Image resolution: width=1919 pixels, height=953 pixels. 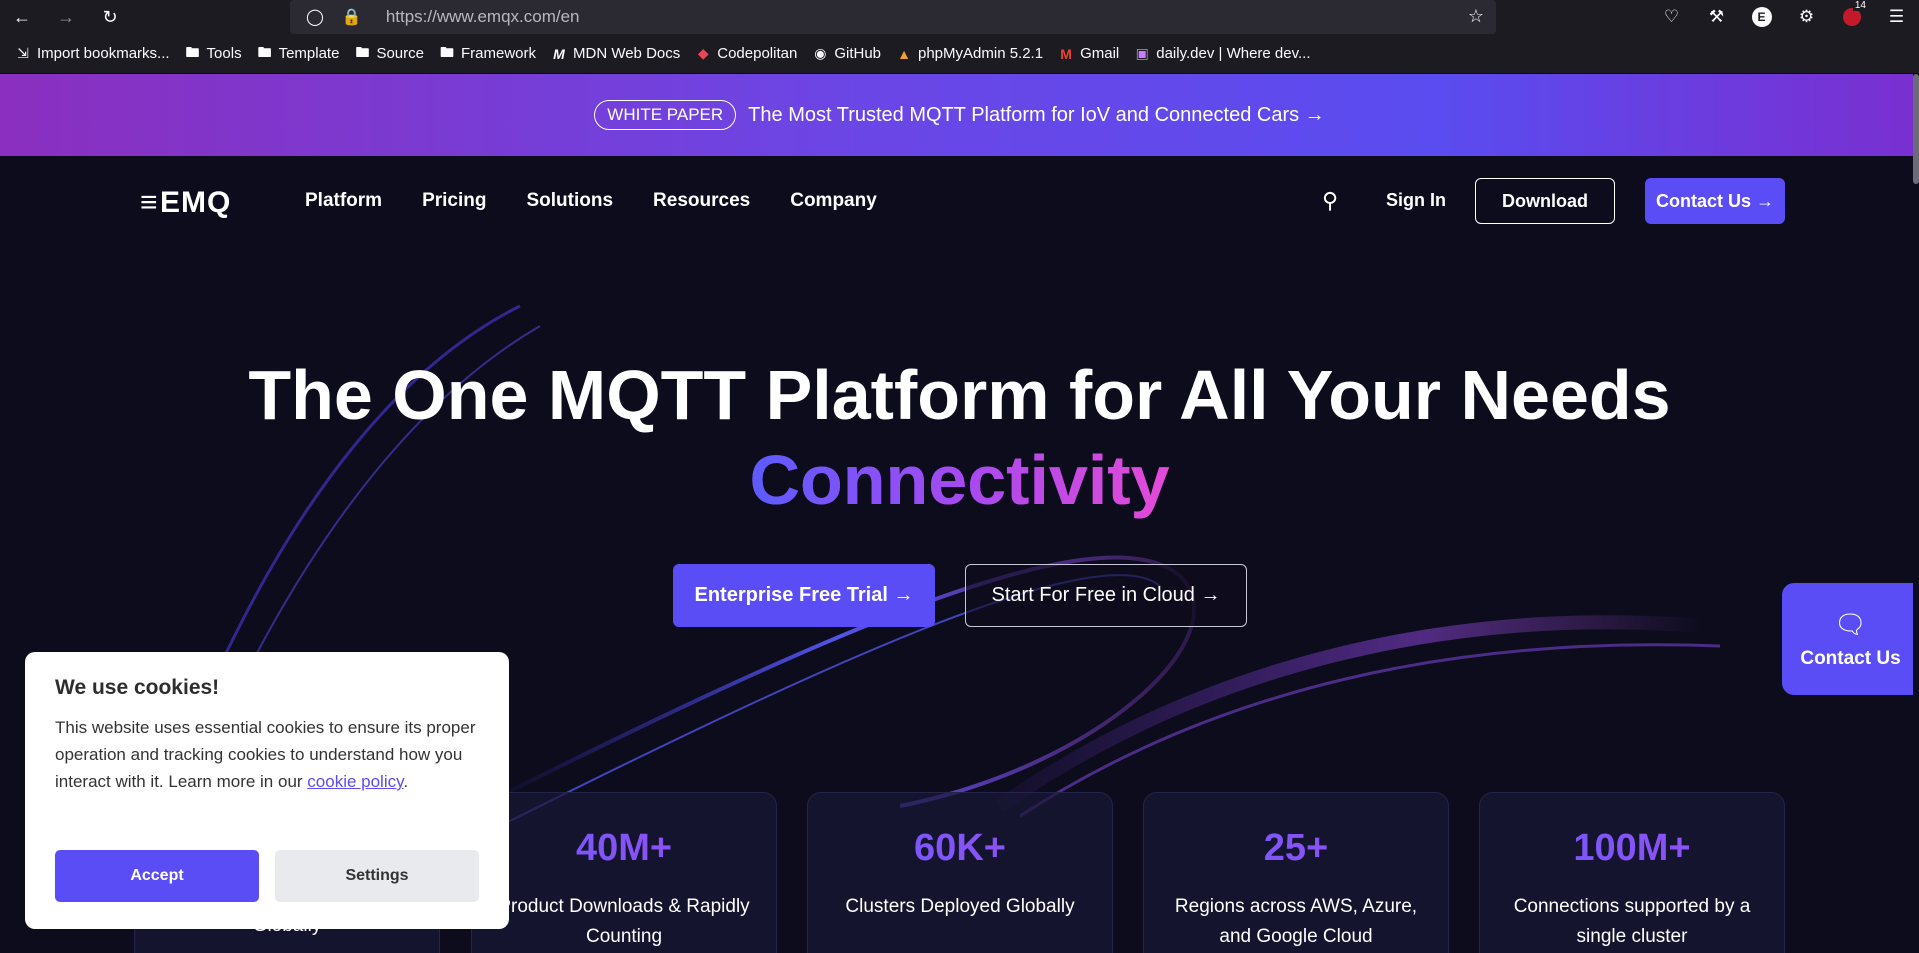 I want to click on nav-platform: Platform, so click(x=343, y=201).